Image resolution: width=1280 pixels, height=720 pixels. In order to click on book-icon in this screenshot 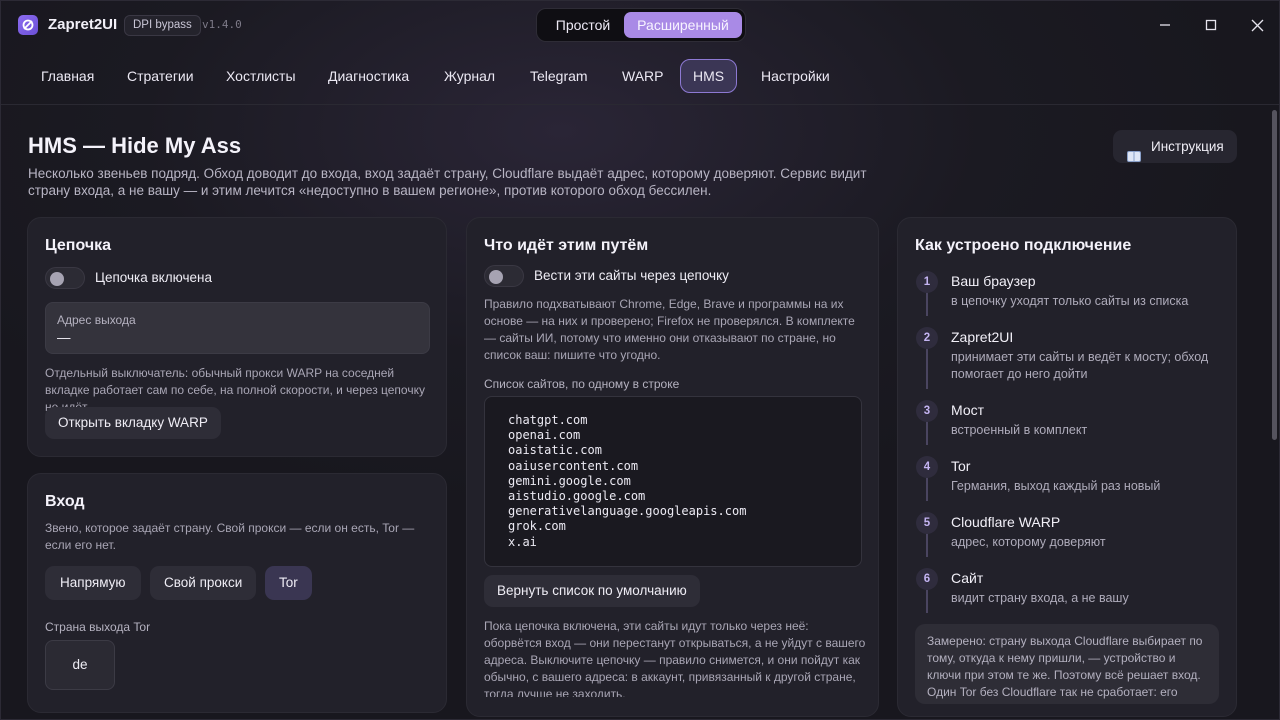, I will do `click(1134, 151)`.